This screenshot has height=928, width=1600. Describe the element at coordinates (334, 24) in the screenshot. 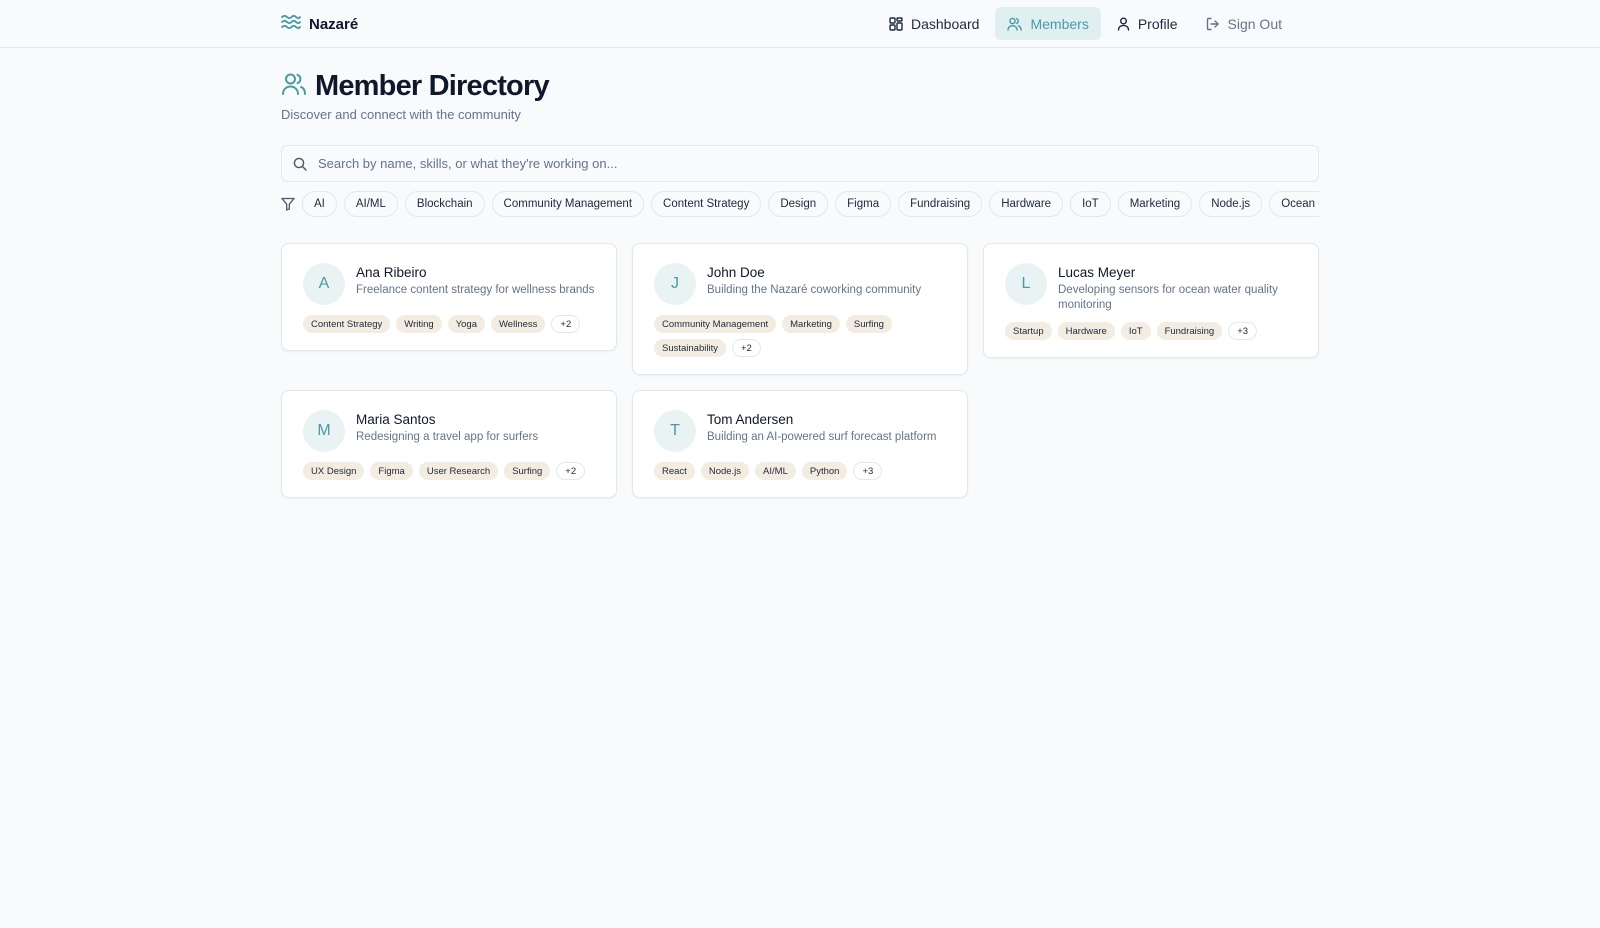

I see `brand-name: Nazaré` at that location.